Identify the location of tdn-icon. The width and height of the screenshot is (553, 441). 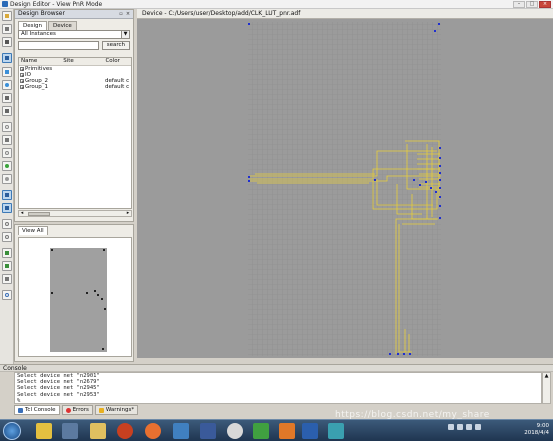
(208, 431).